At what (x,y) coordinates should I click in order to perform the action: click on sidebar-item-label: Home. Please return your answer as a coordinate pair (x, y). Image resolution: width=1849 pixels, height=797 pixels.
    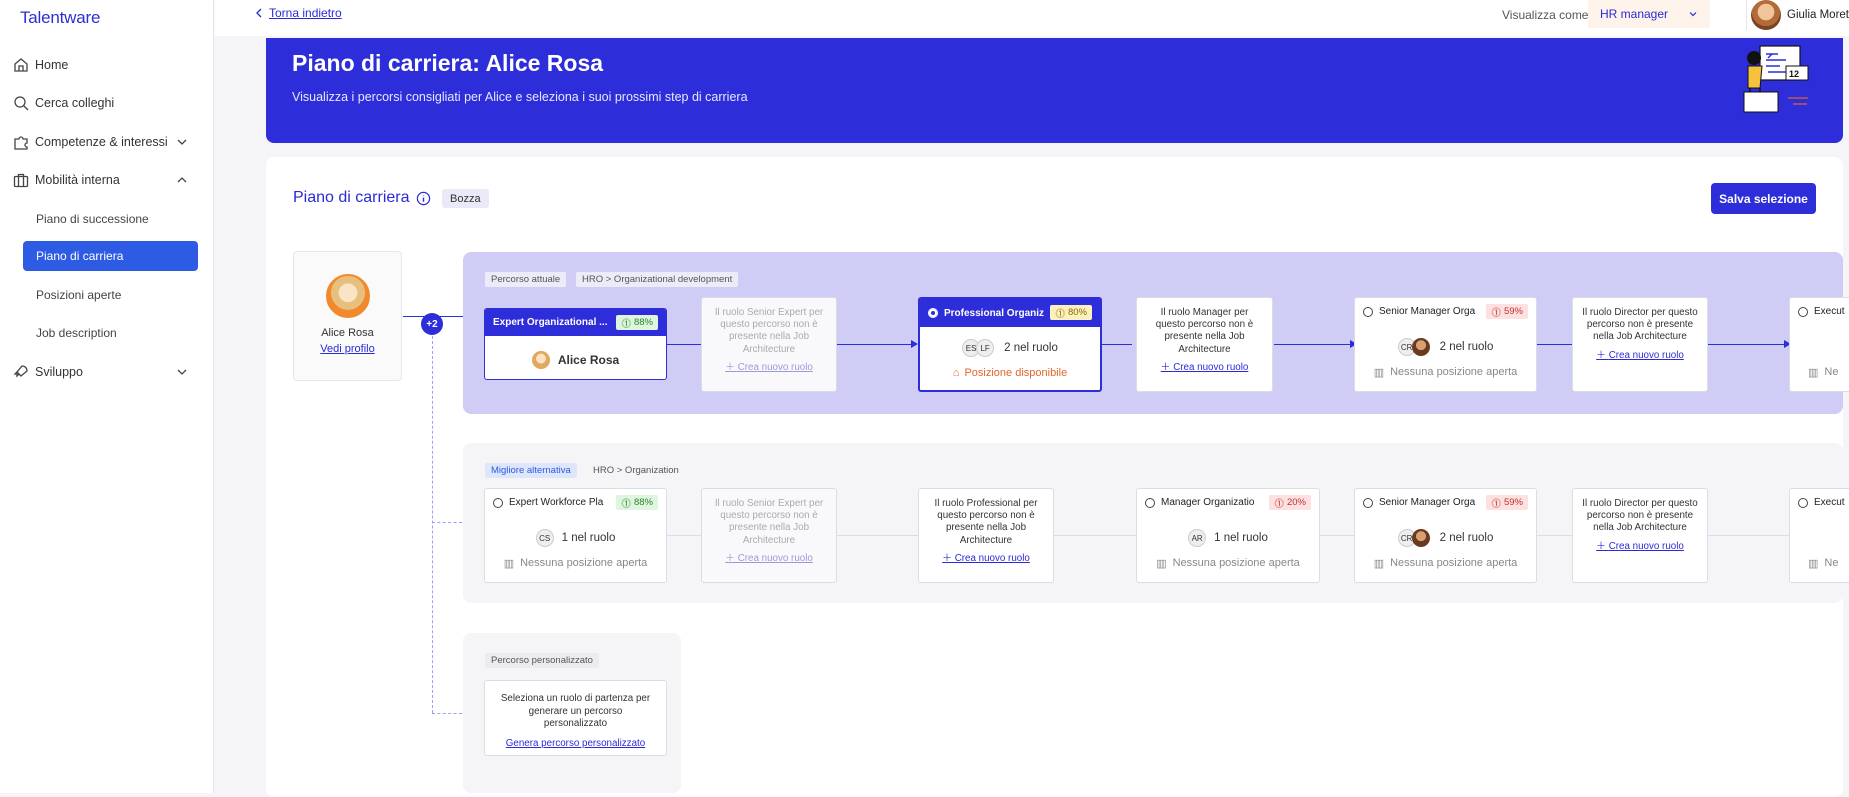
    Looking at the image, I should click on (52, 65).